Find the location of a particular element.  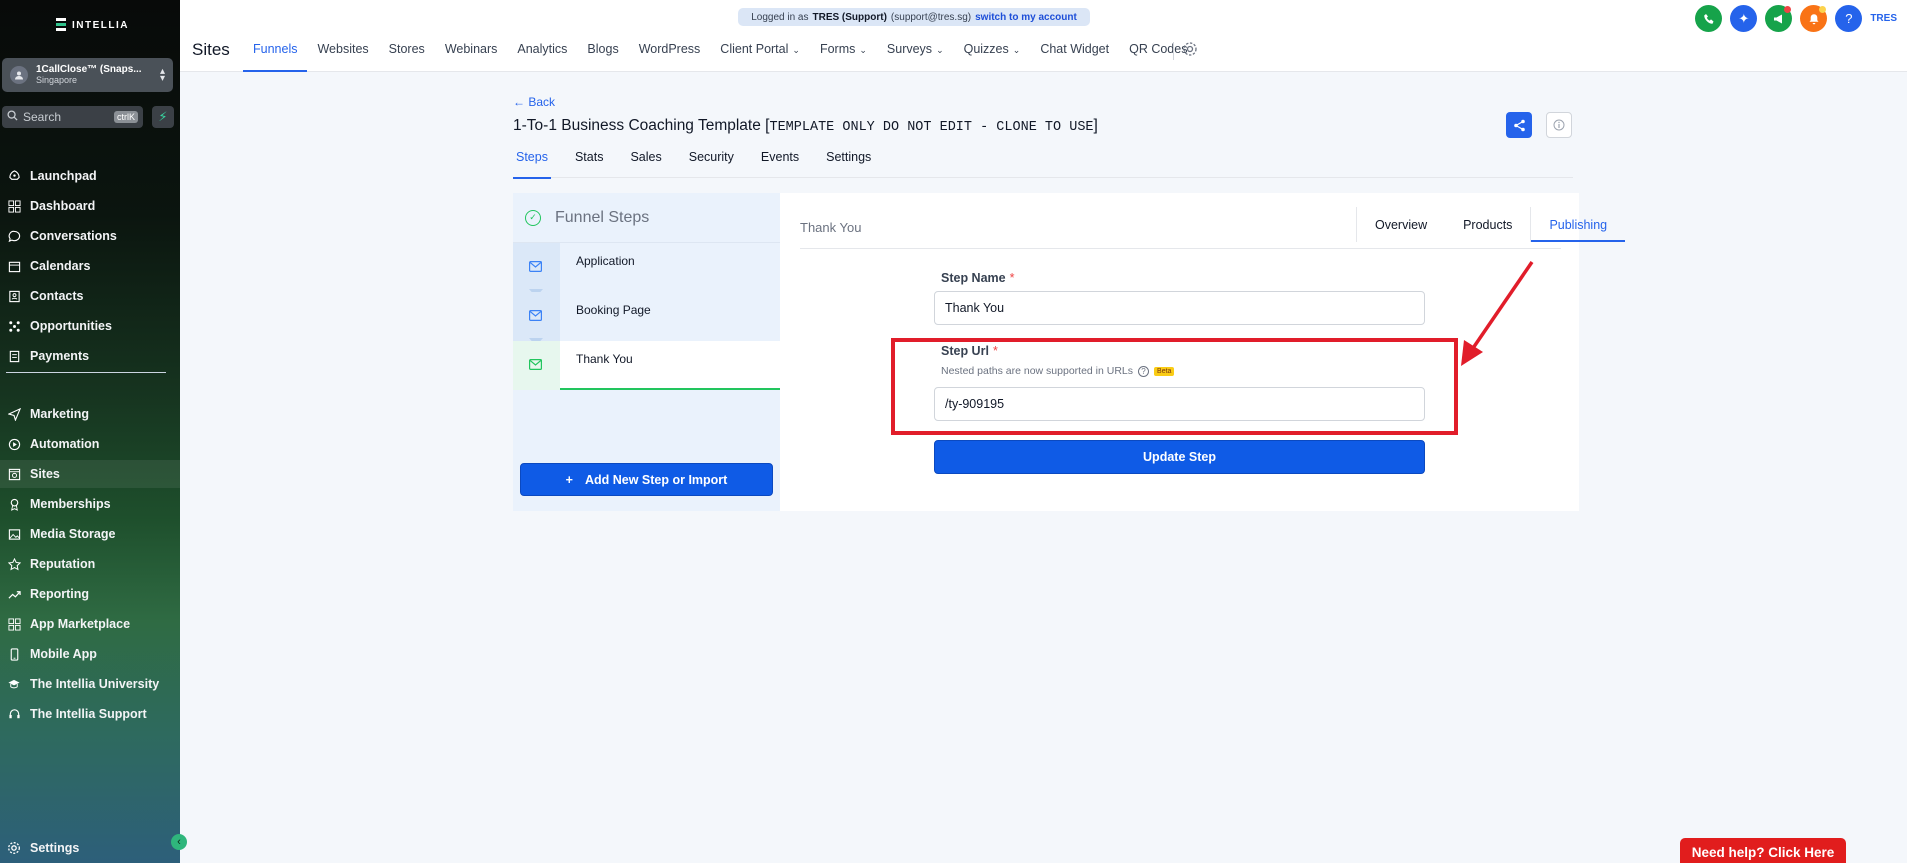

sidebar-item-automation: Automation is located at coordinates (90, 444).